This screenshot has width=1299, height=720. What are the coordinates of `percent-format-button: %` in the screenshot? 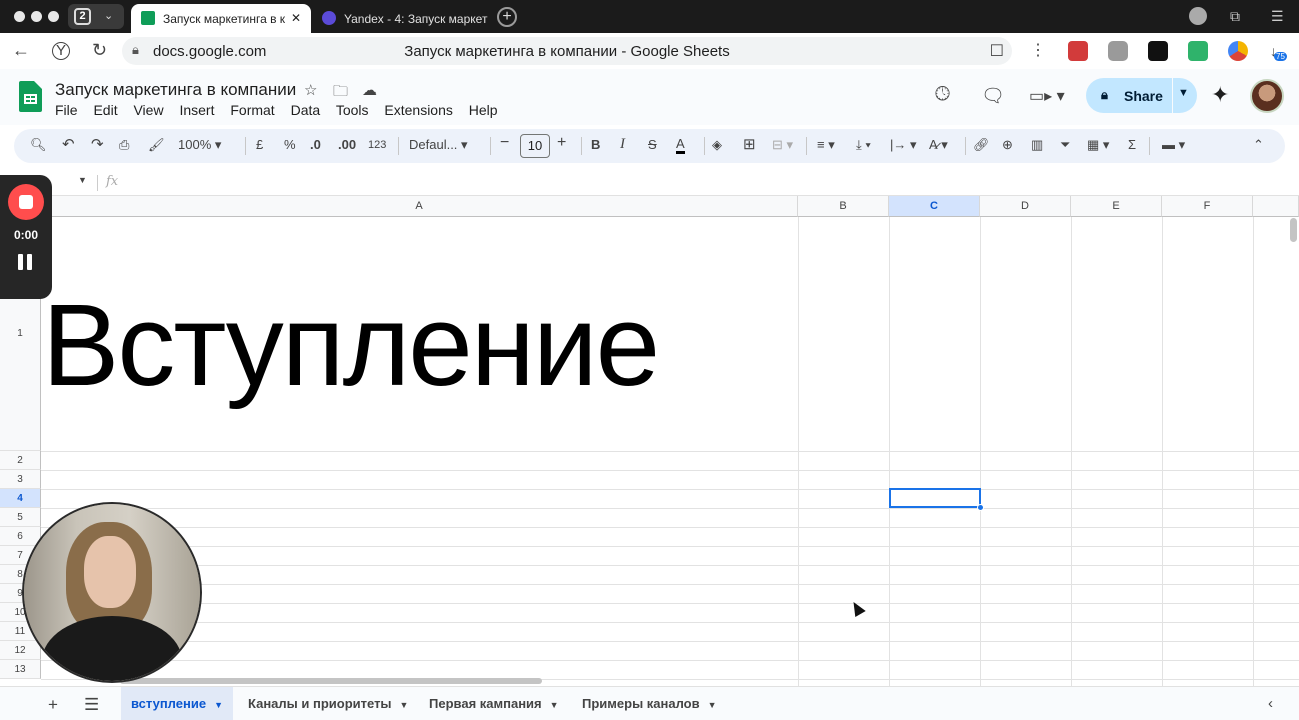 It's located at (290, 144).